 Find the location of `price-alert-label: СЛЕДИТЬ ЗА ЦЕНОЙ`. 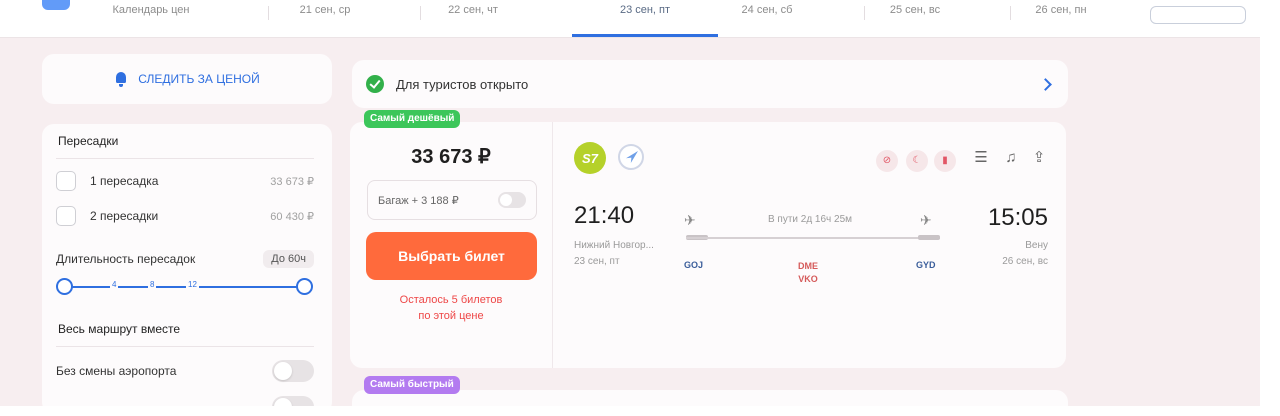

price-alert-label: СЛЕДИТЬ ЗА ЦЕНОЙ is located at coordinates (199, 79).